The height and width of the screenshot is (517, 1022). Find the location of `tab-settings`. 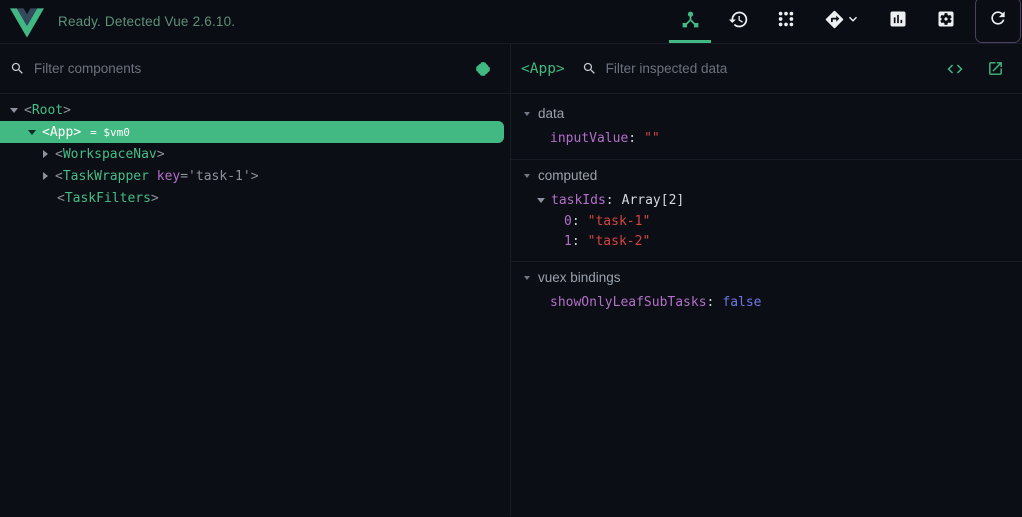

tab-settings is located at coordinates (946, 21).